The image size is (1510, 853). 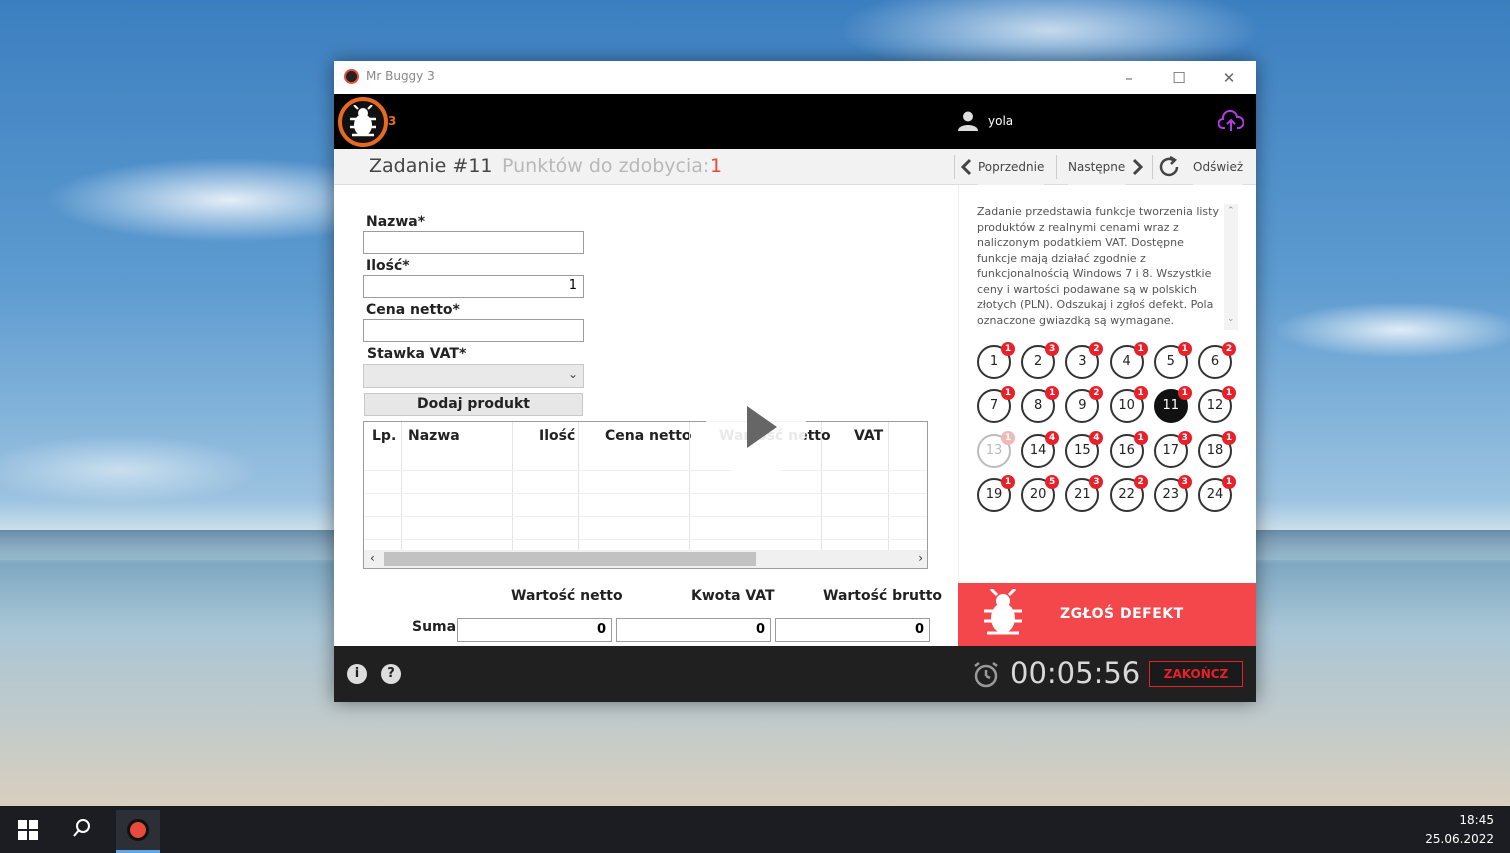 I want to click on task-11-button: 11 1, so click(x=1172, y=405).